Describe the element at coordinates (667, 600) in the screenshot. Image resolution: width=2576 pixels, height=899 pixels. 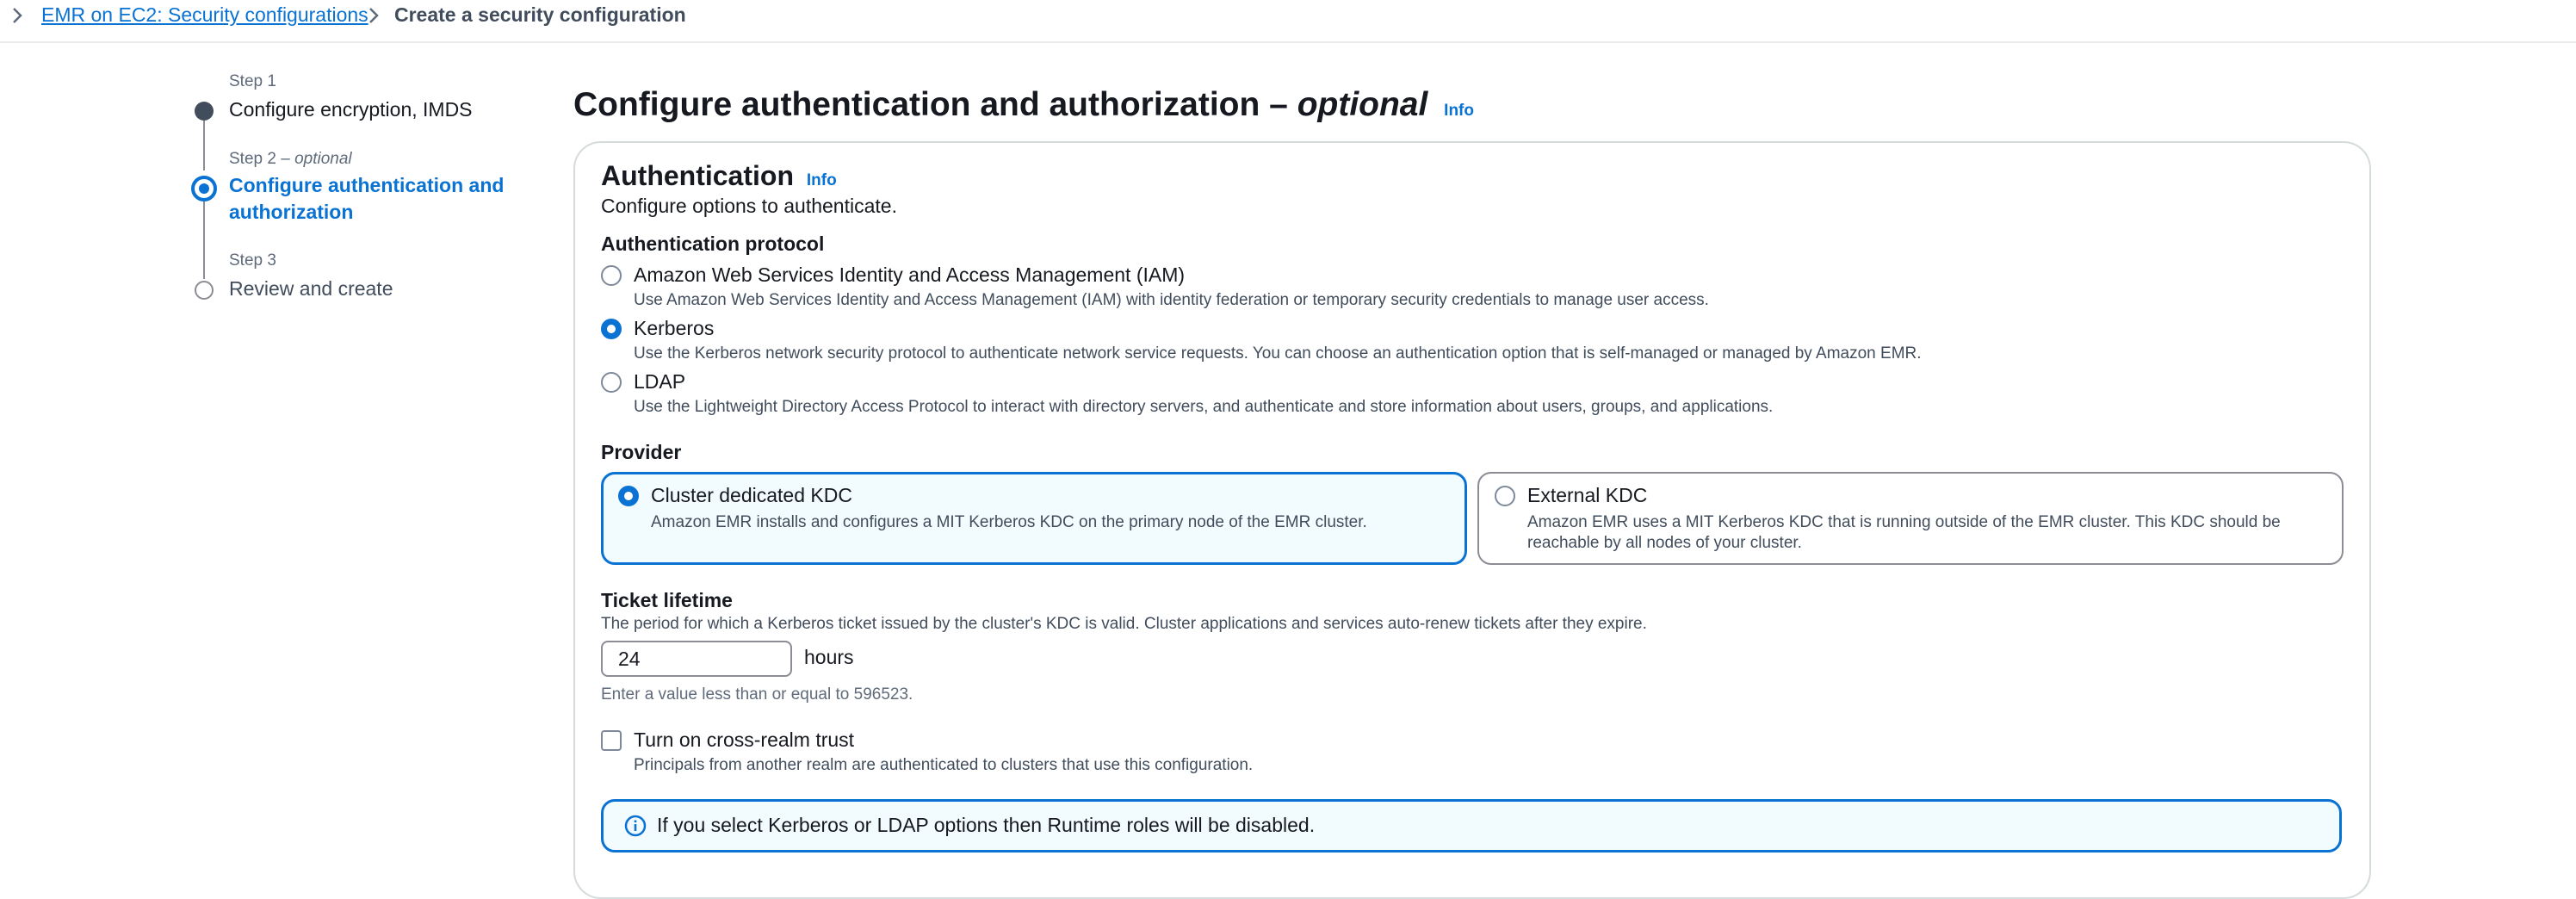
I see `ticket-lifetime-label: Ticket lifetime` at that location.